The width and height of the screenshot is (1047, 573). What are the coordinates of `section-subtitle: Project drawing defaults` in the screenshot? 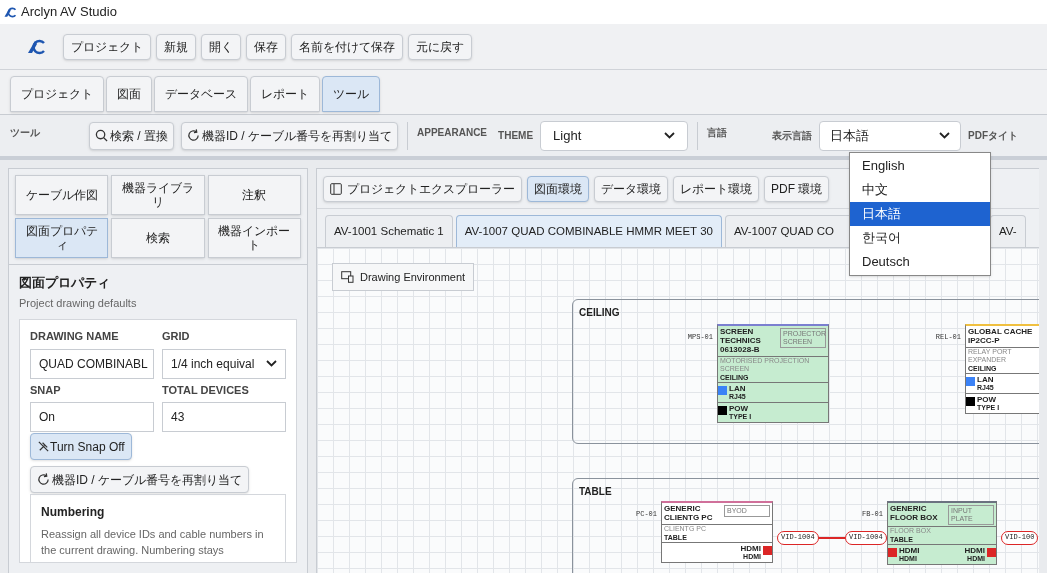 It's located at (78, 303).